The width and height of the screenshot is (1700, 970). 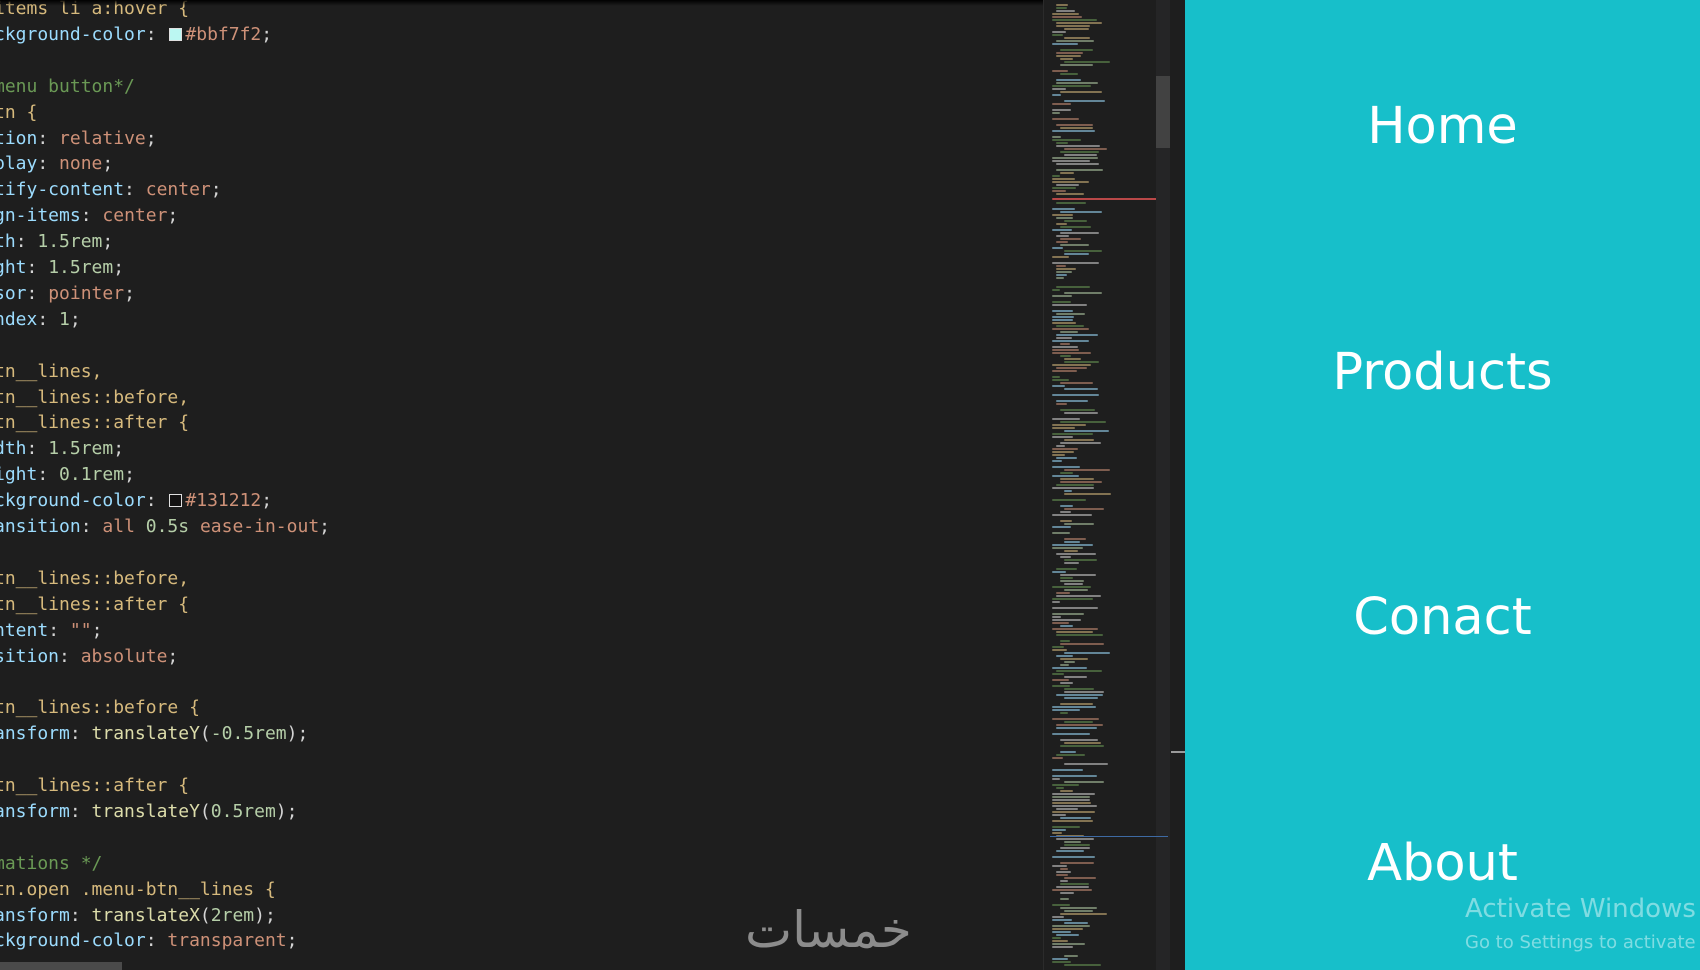 I want to click on code-line: tn {, so click(x=18, y=113).